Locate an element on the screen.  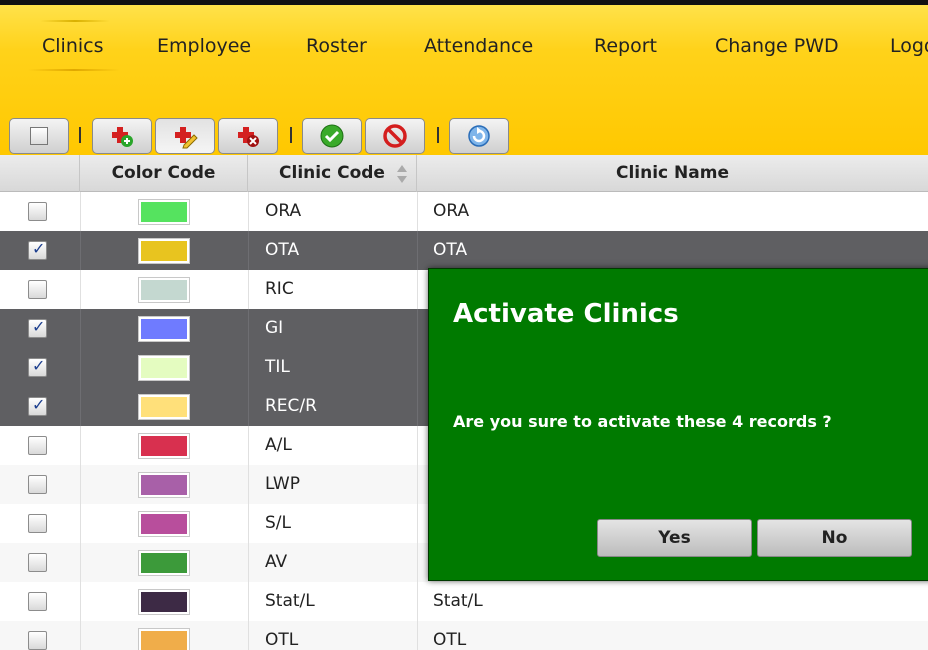
toolbar is located at coordinates (464, 137).